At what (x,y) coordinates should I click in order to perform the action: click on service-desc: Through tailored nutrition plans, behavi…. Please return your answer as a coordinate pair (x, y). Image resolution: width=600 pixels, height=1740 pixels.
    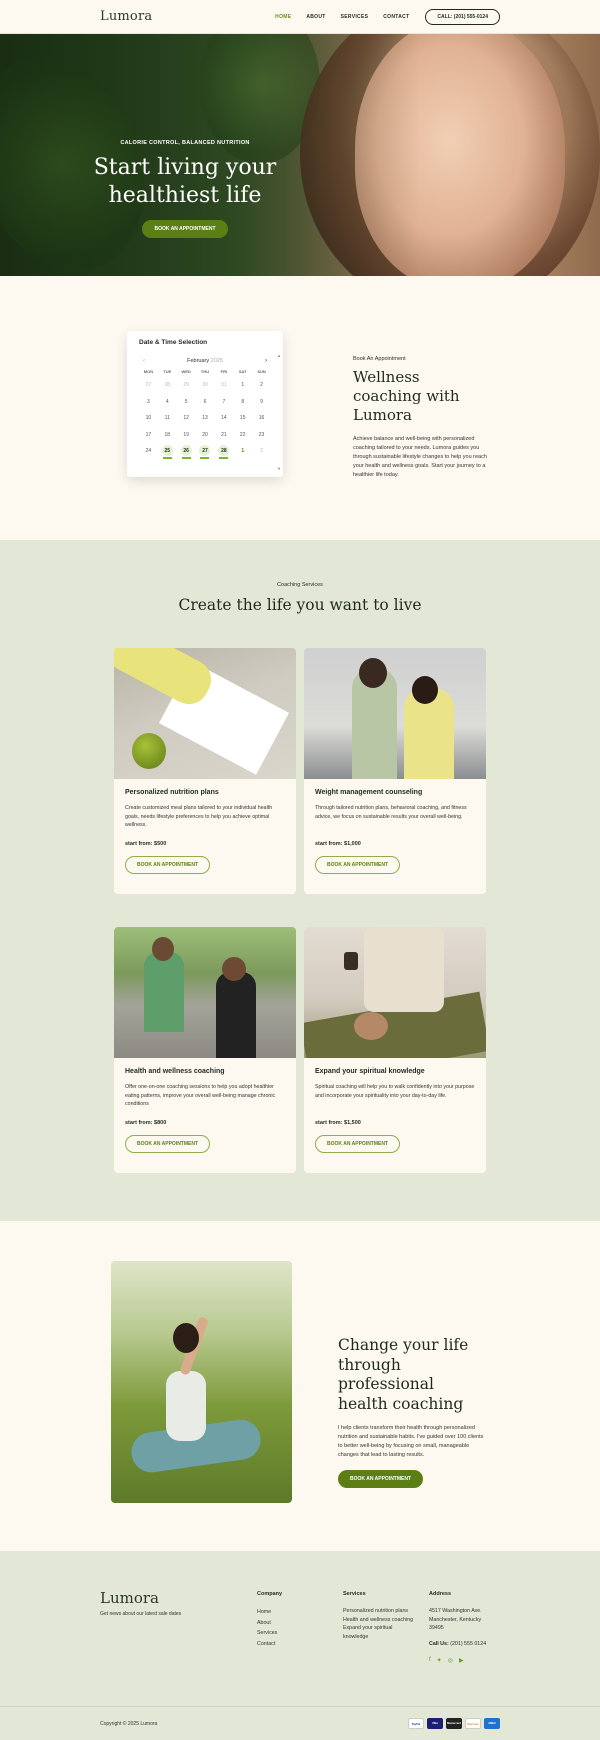
    Looking at the image, I should click on (391, 812).